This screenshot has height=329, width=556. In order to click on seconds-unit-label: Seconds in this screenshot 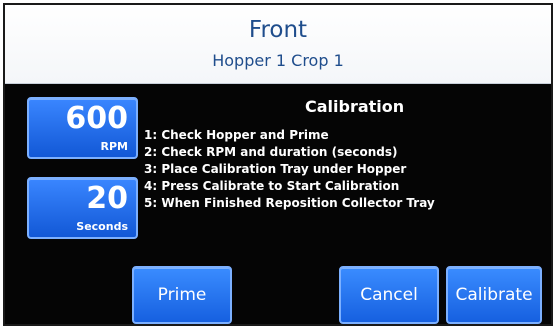, I will do `click(102, 226)`.